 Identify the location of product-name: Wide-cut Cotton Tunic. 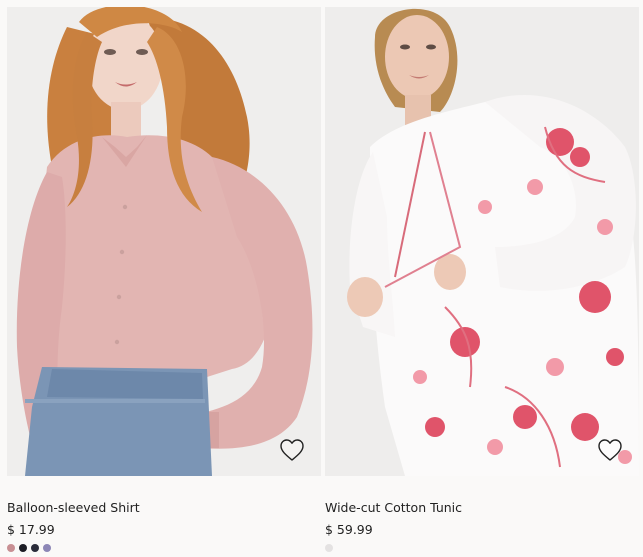
(482, 508).